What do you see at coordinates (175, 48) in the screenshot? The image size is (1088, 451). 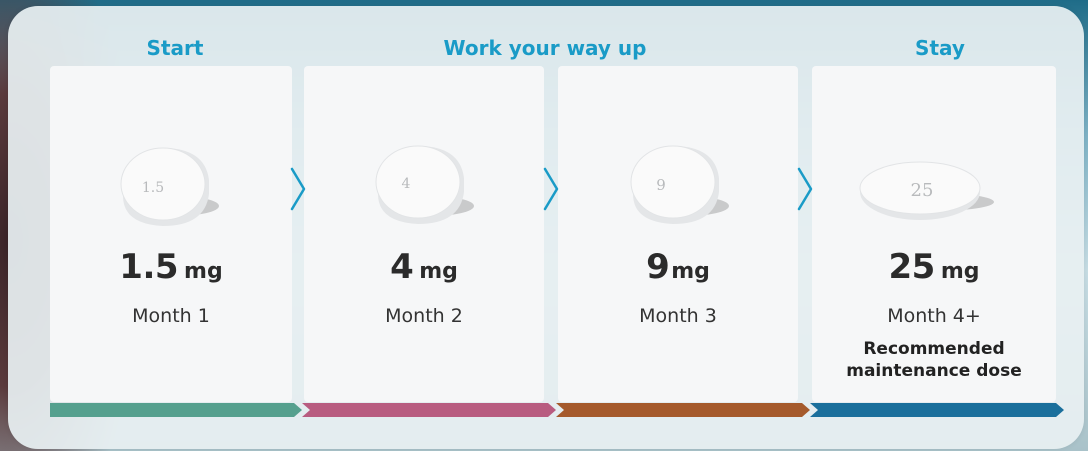 I see `heading-start: Start` at bounding box center [175, 48].